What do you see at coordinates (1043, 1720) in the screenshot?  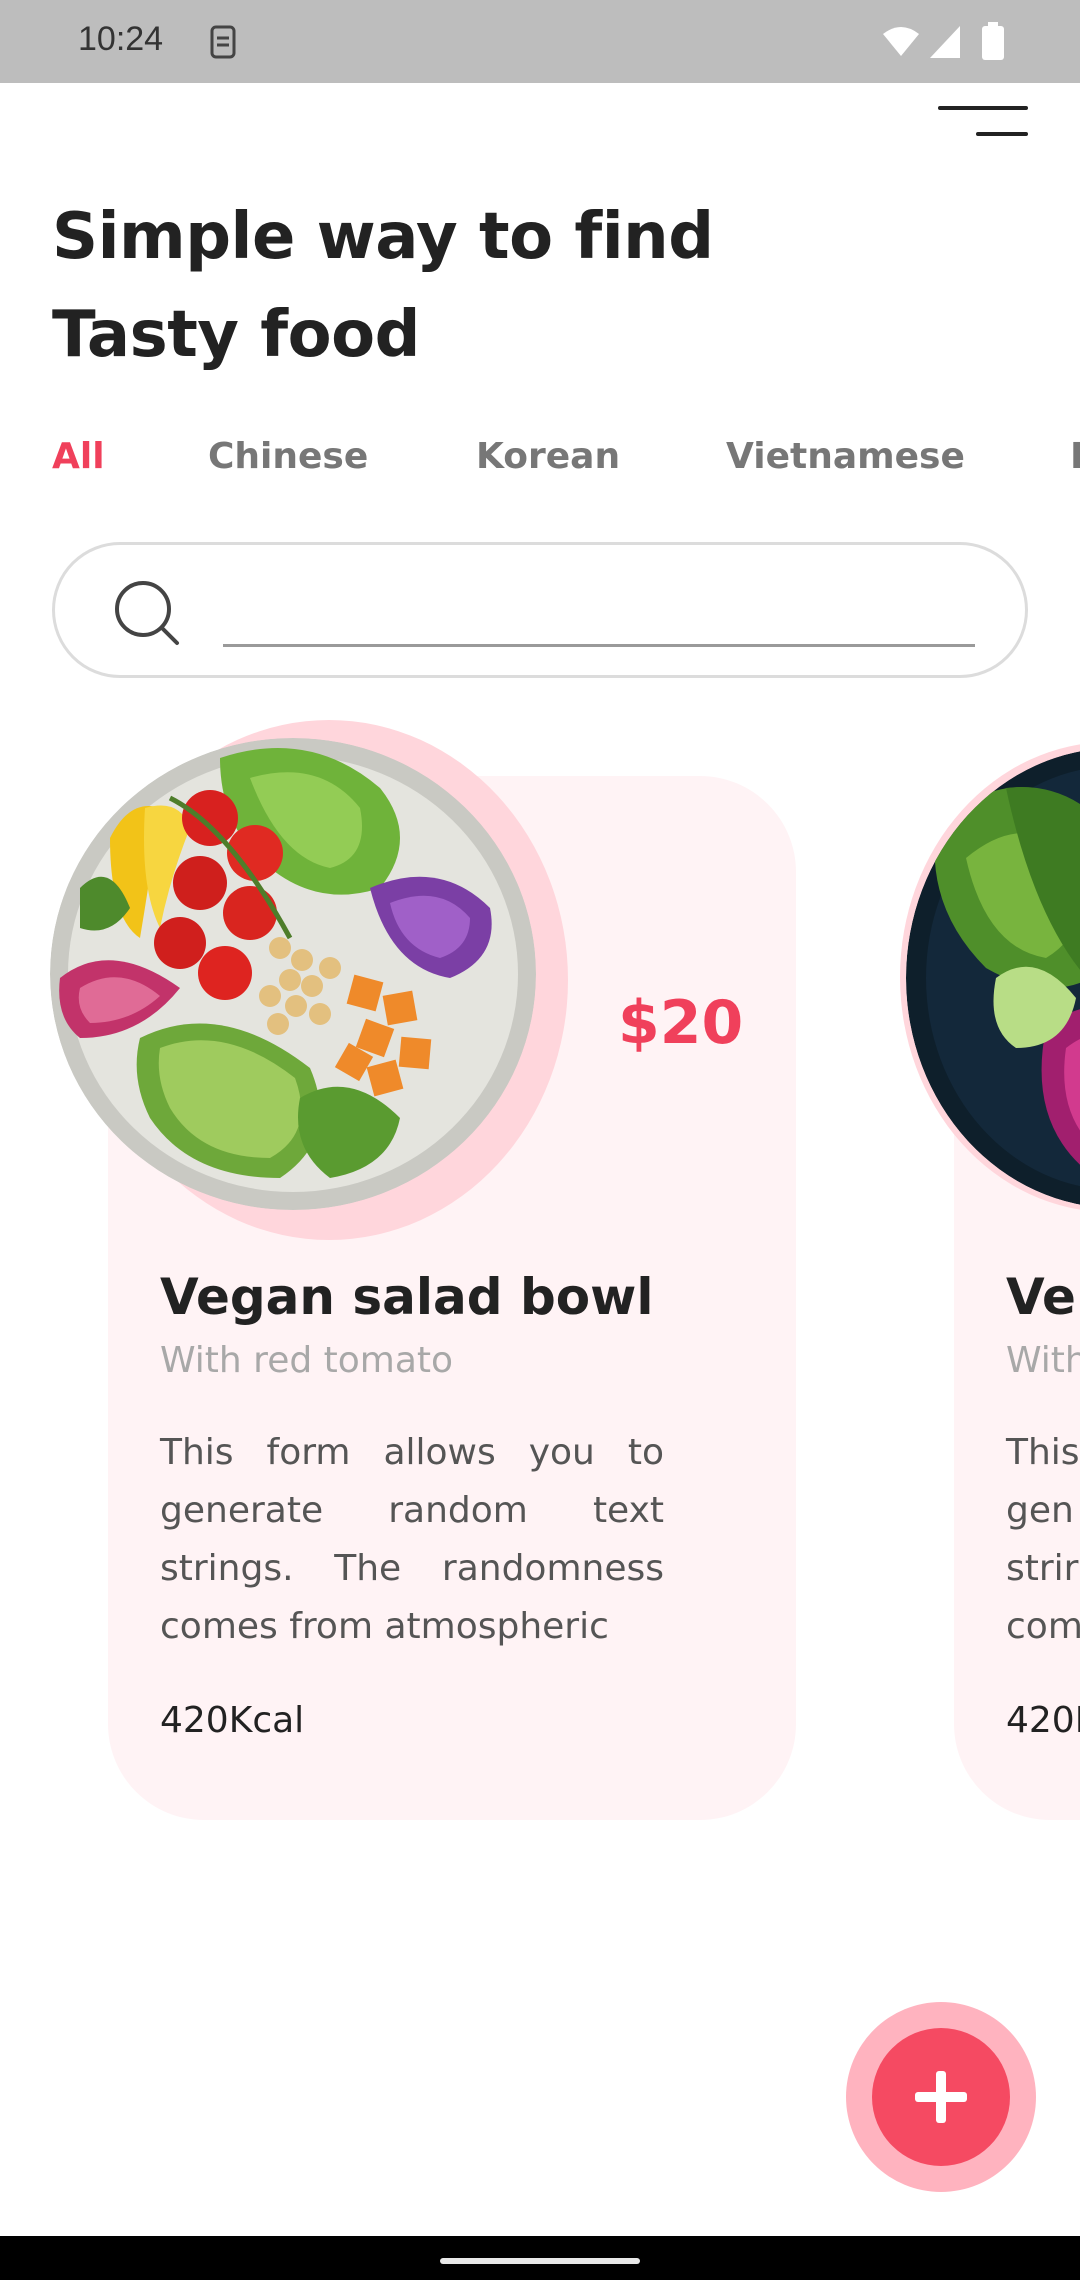 I see `card-2-kcal: 420I` at bounding box center [1043, 1720].